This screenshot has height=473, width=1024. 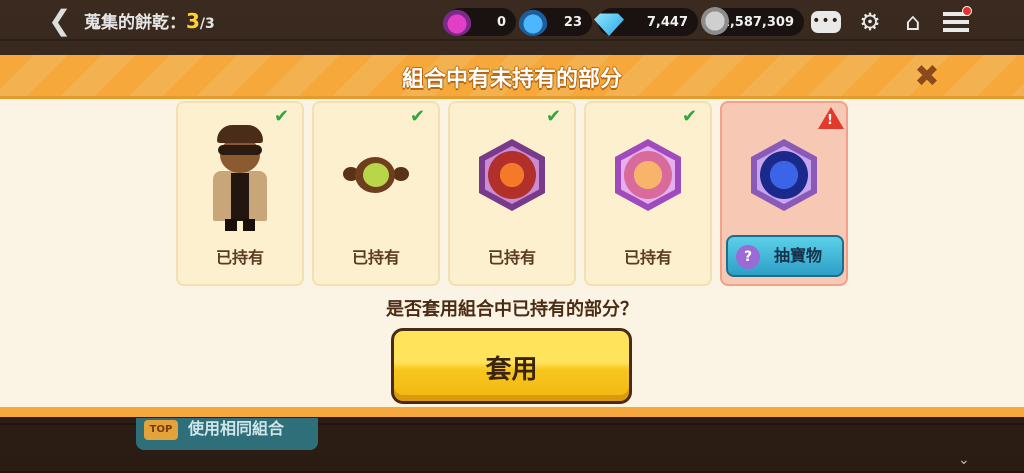 I want to click on blue-potion-icon, so click(x=533, y=21).